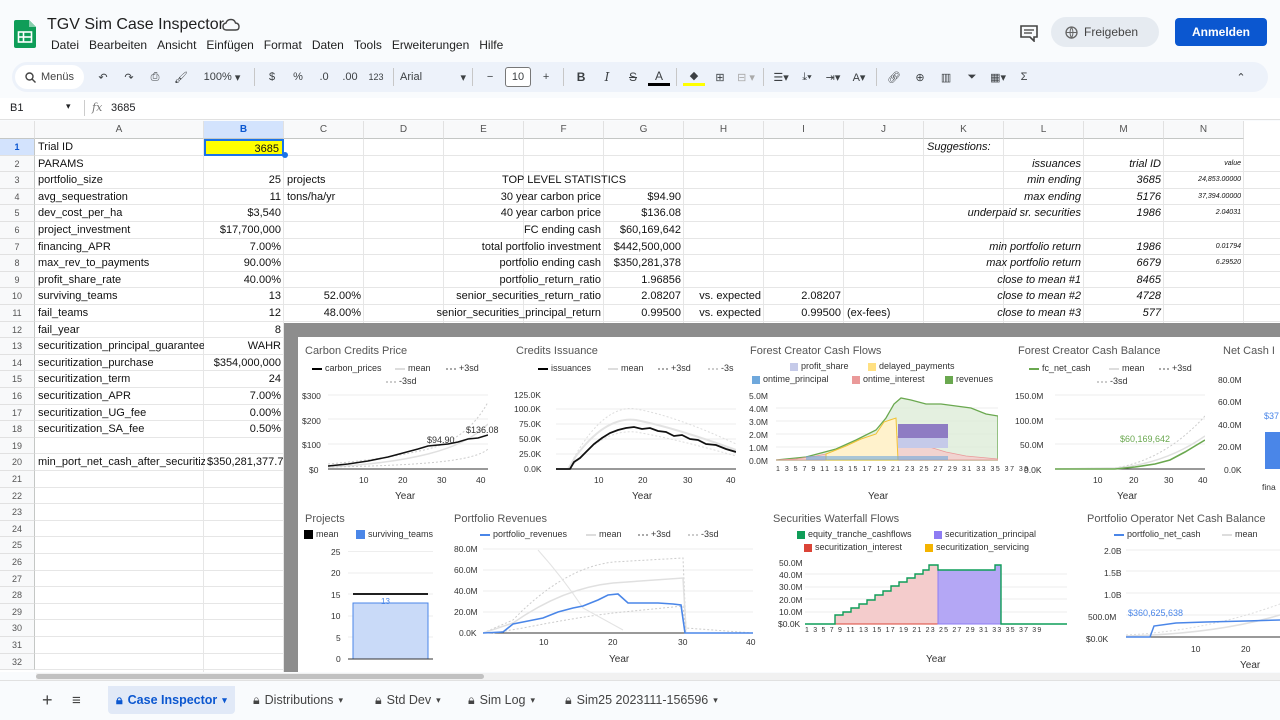 The width and height of the screenshot is (1280, 720). Describe the element at coordinates (119, 379) in the screenshot. I see `param-label: securitization_term` at that location.